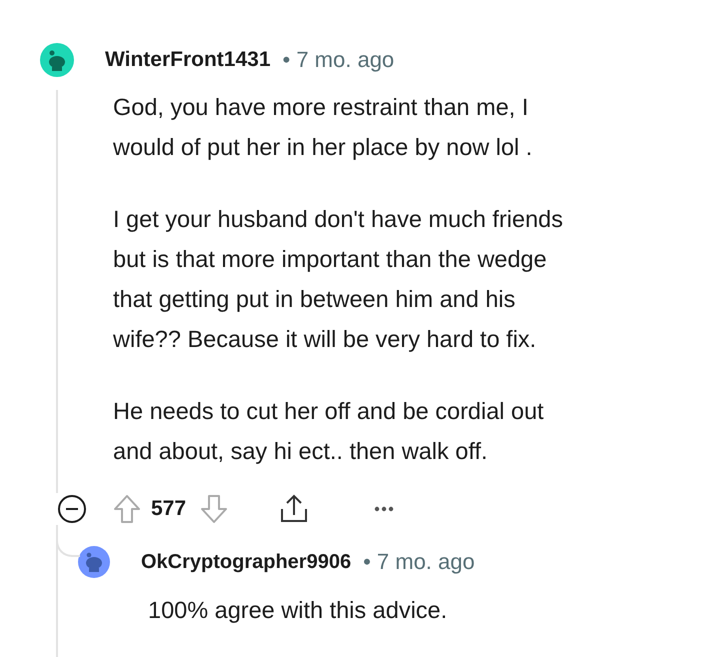 The image size is (720, 657). I want to click on comment-paragraph: God, you have more restraint than me, I would of put her in her place by now lol ., so click(323, 127).